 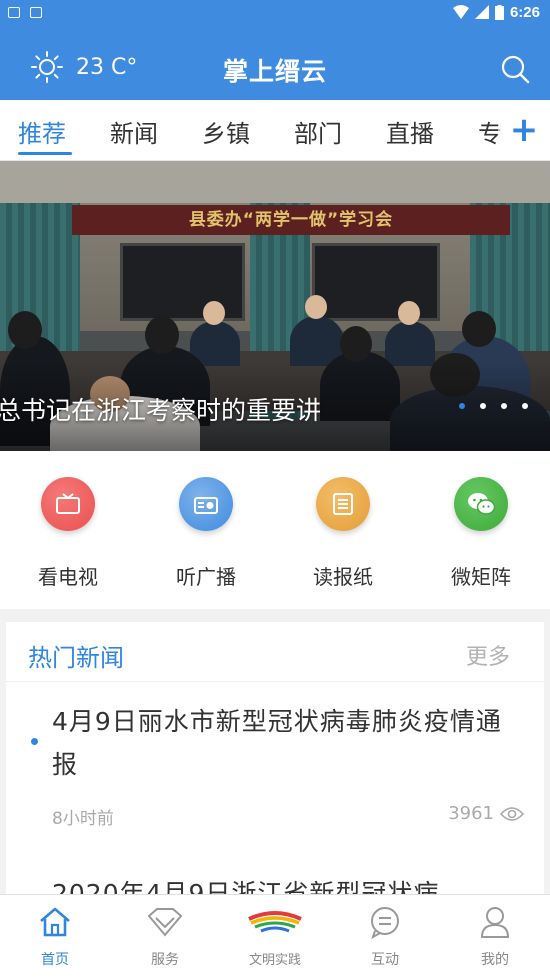 I want to click on civilization-logo-icon, so click(x=275, y=922).